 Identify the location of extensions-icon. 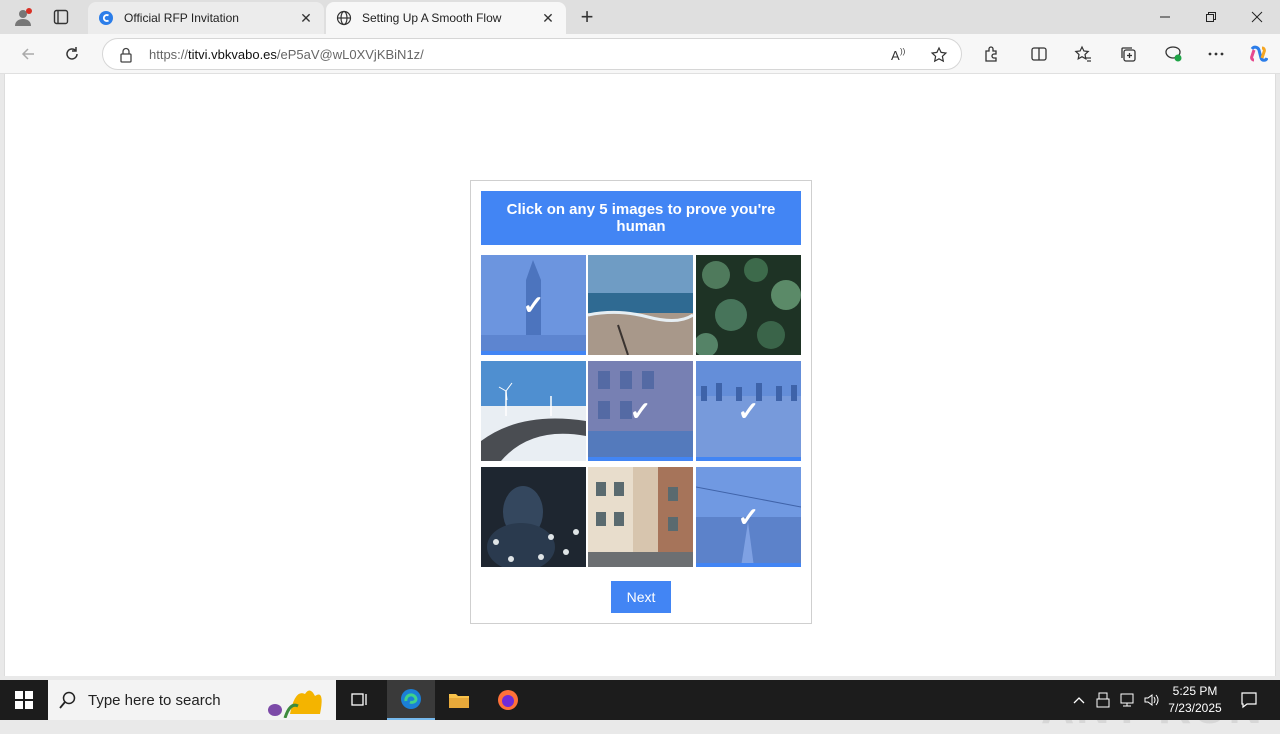
(991, 54).